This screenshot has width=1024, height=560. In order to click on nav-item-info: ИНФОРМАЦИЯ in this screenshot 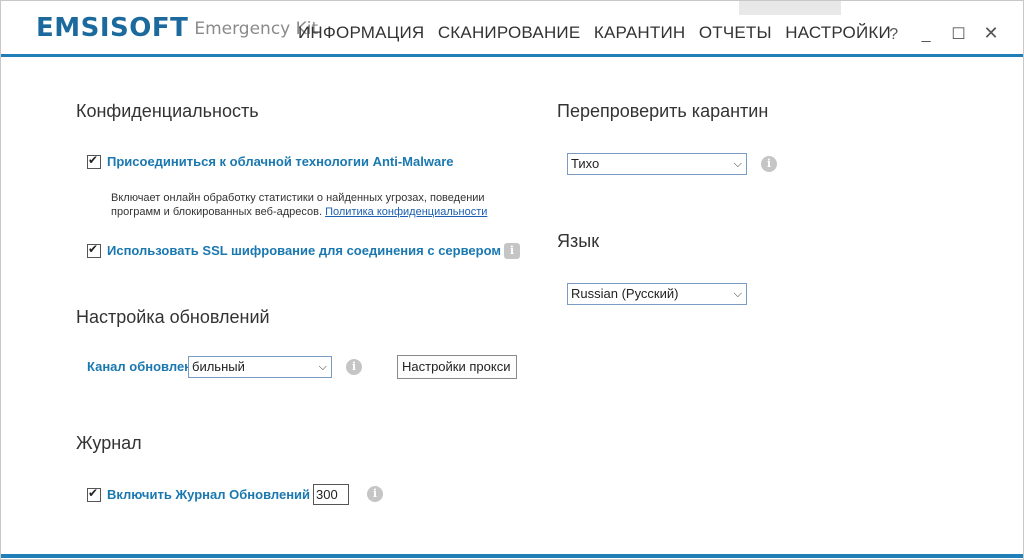, I will do `click(361, 32)`.